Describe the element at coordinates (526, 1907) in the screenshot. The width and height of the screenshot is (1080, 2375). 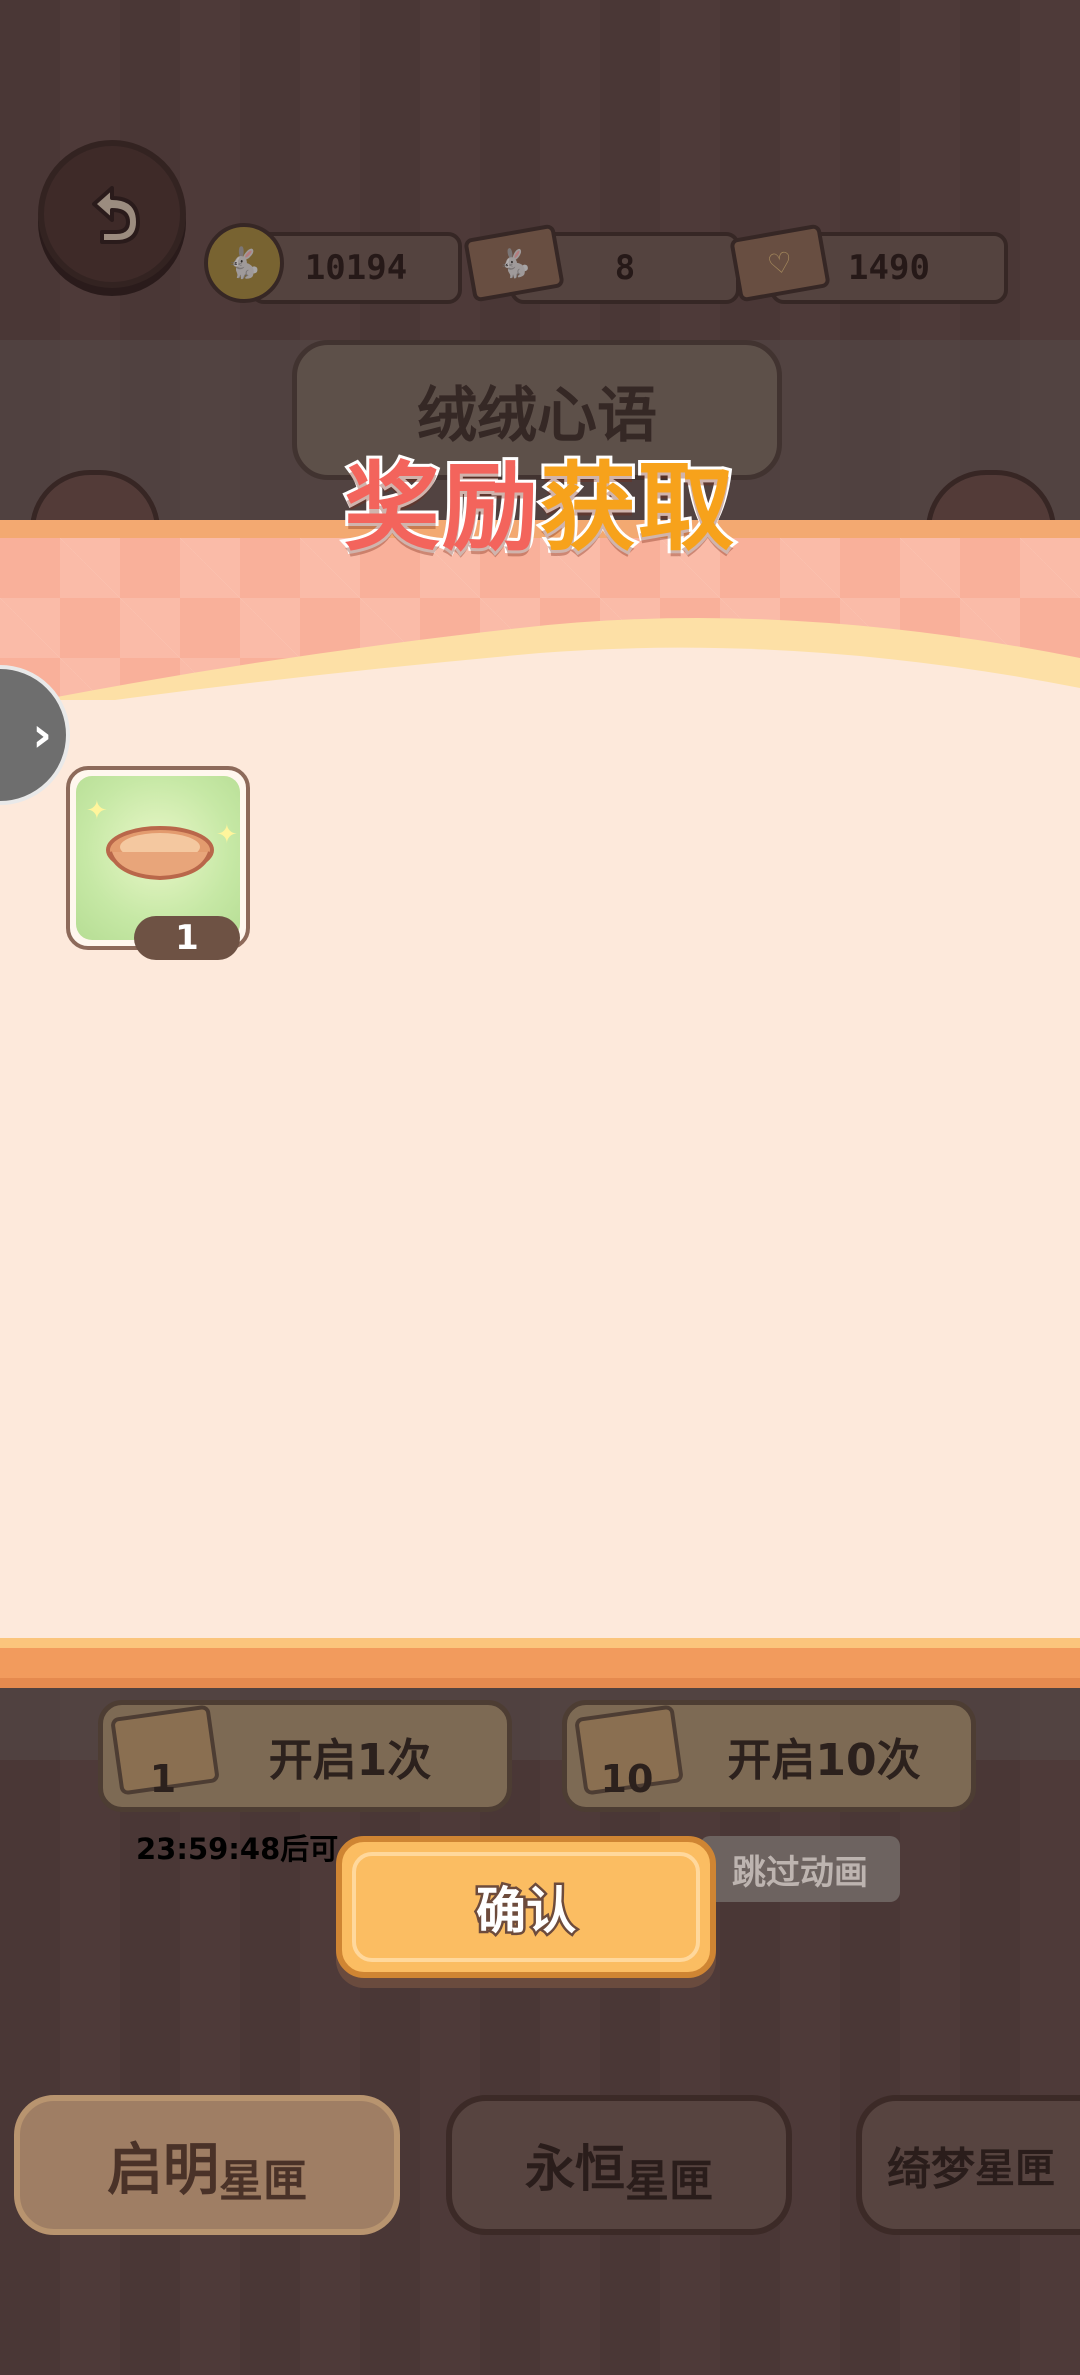
I see `confirm-button: 确认` at that location.